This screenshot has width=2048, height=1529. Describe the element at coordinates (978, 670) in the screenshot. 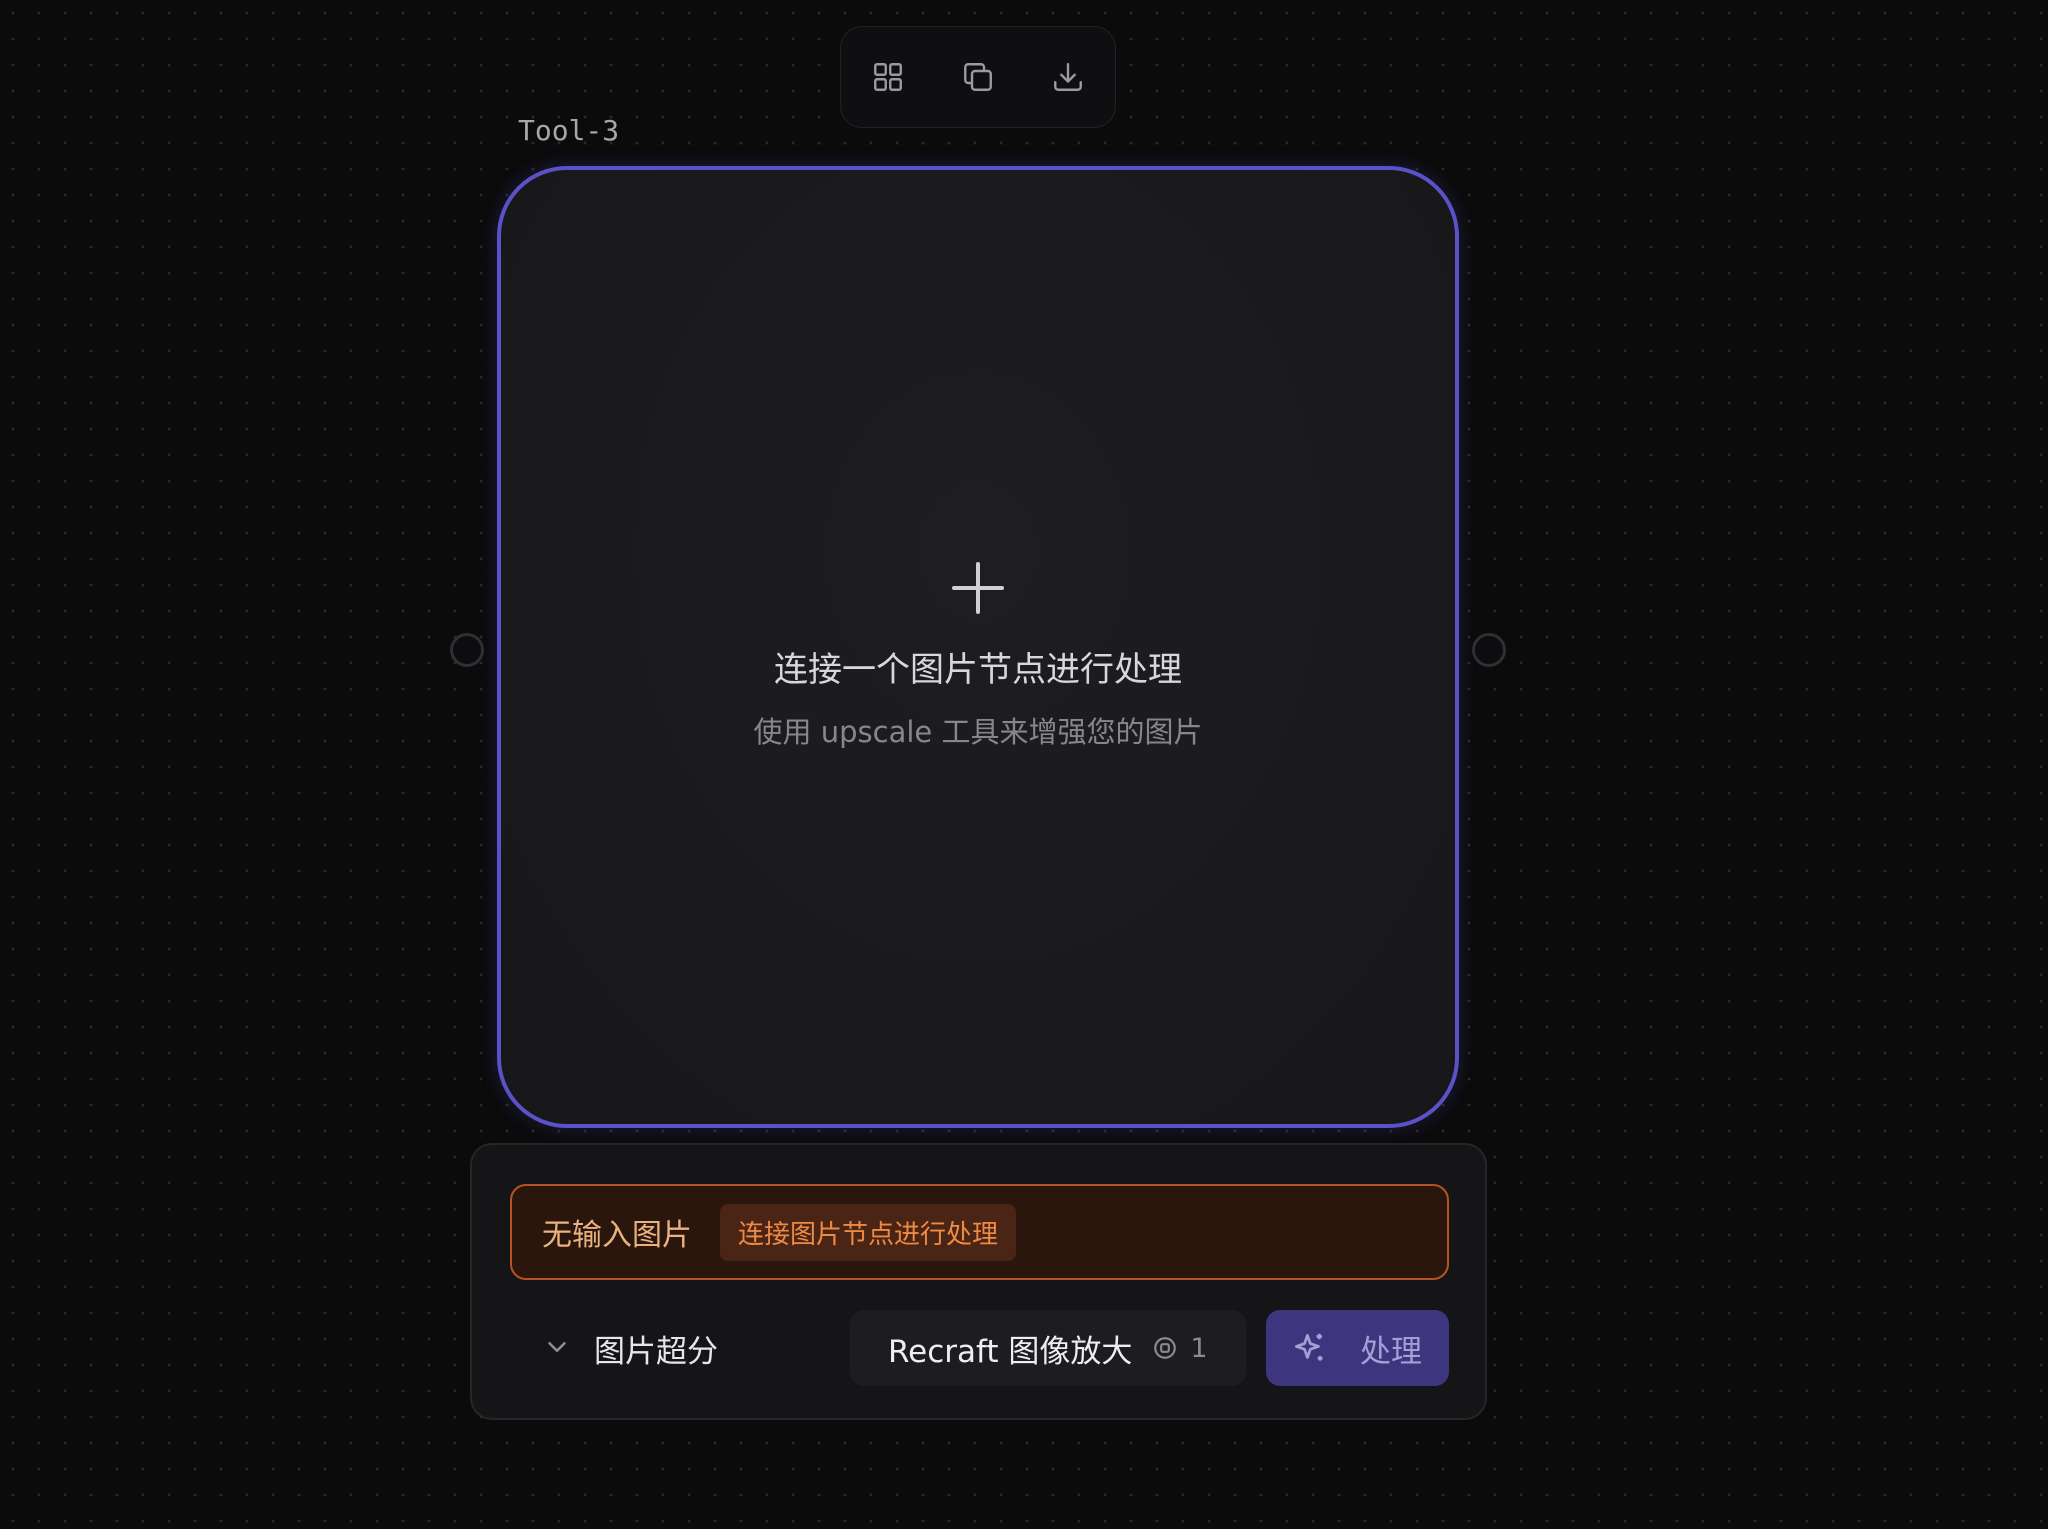

I see `empty-state-title: 连接一个图片节点进行处理` at that location.